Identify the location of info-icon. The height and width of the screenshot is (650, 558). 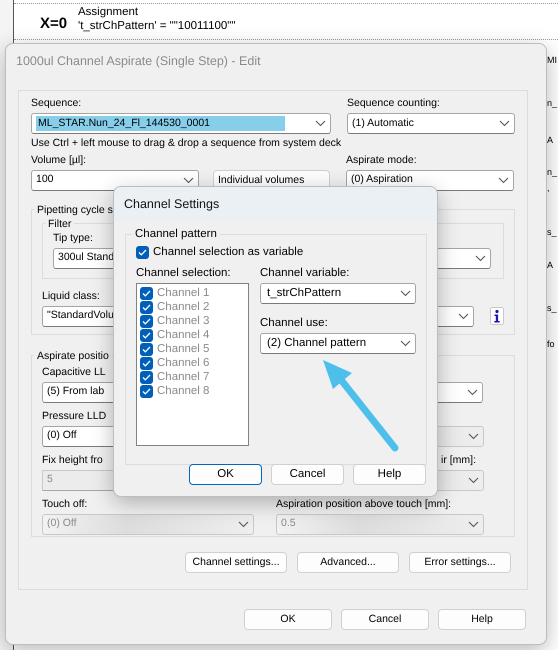
(497, 316).